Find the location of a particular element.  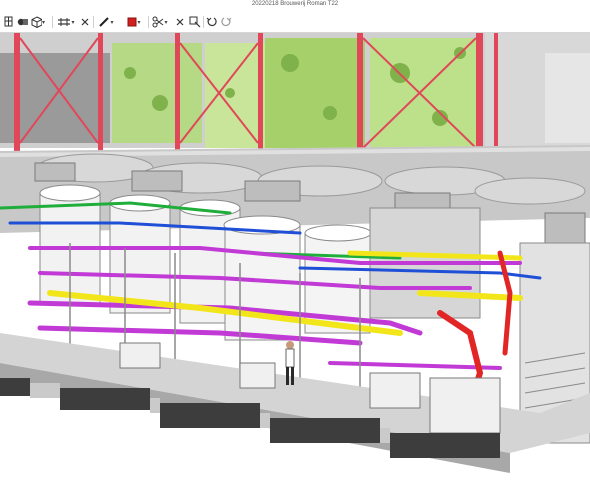

markup-pen-button: ▾ is located at coordinates (106, 22).